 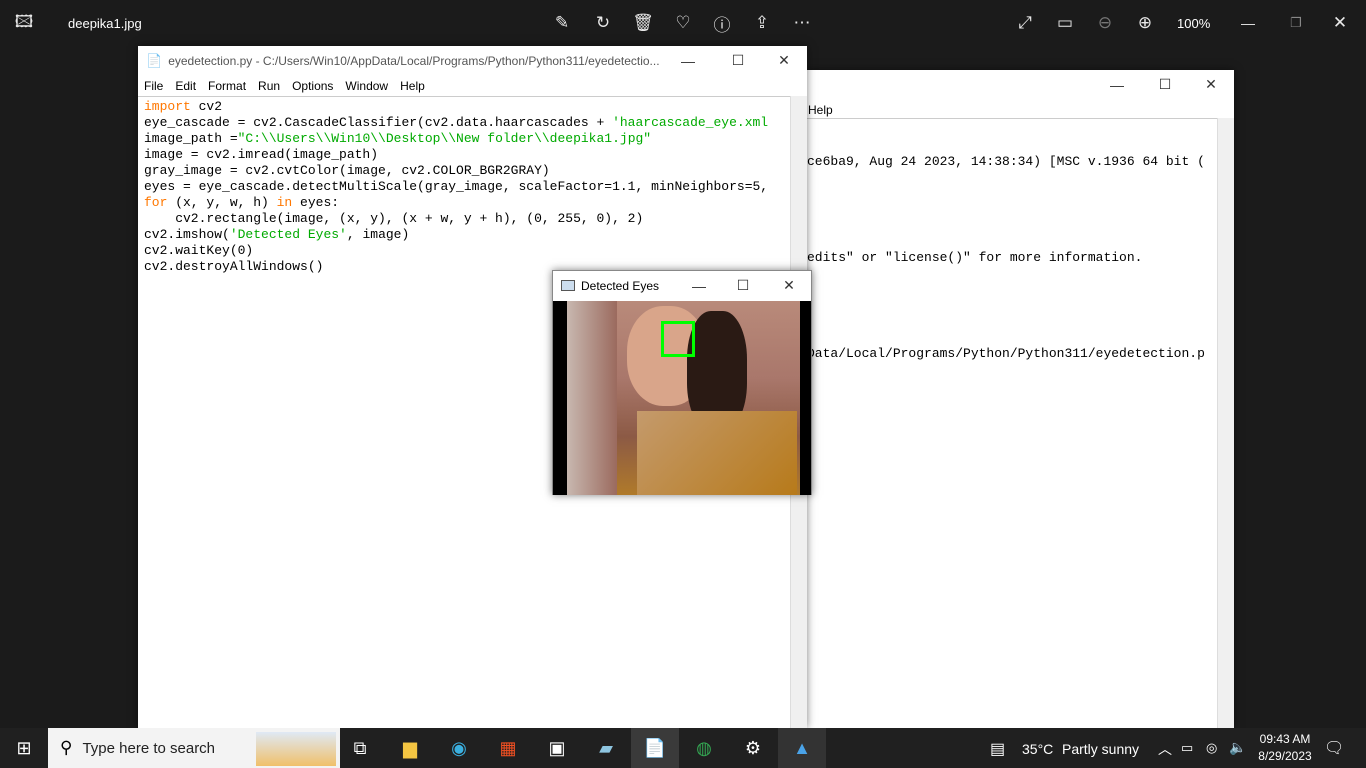 I want to click on start-windows-icon: ⊞, so click(x=24, y=748).